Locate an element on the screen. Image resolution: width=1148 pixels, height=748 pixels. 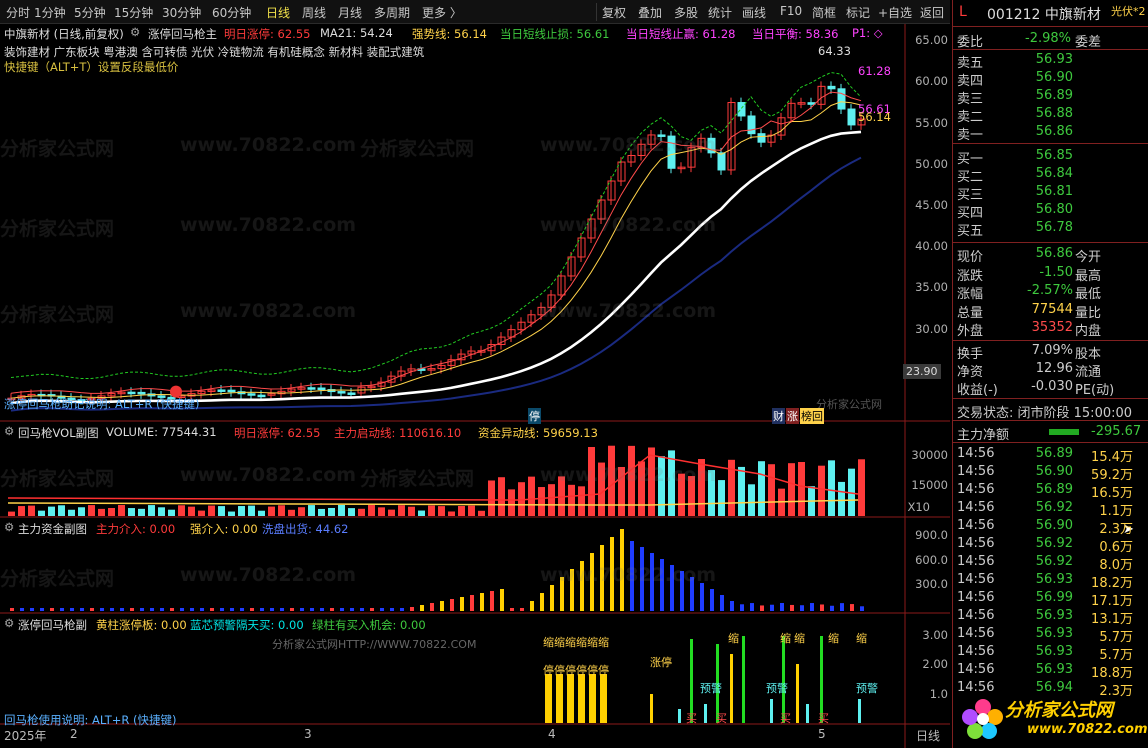
quote-value: 77544 is located at coordinates (1052, 309).